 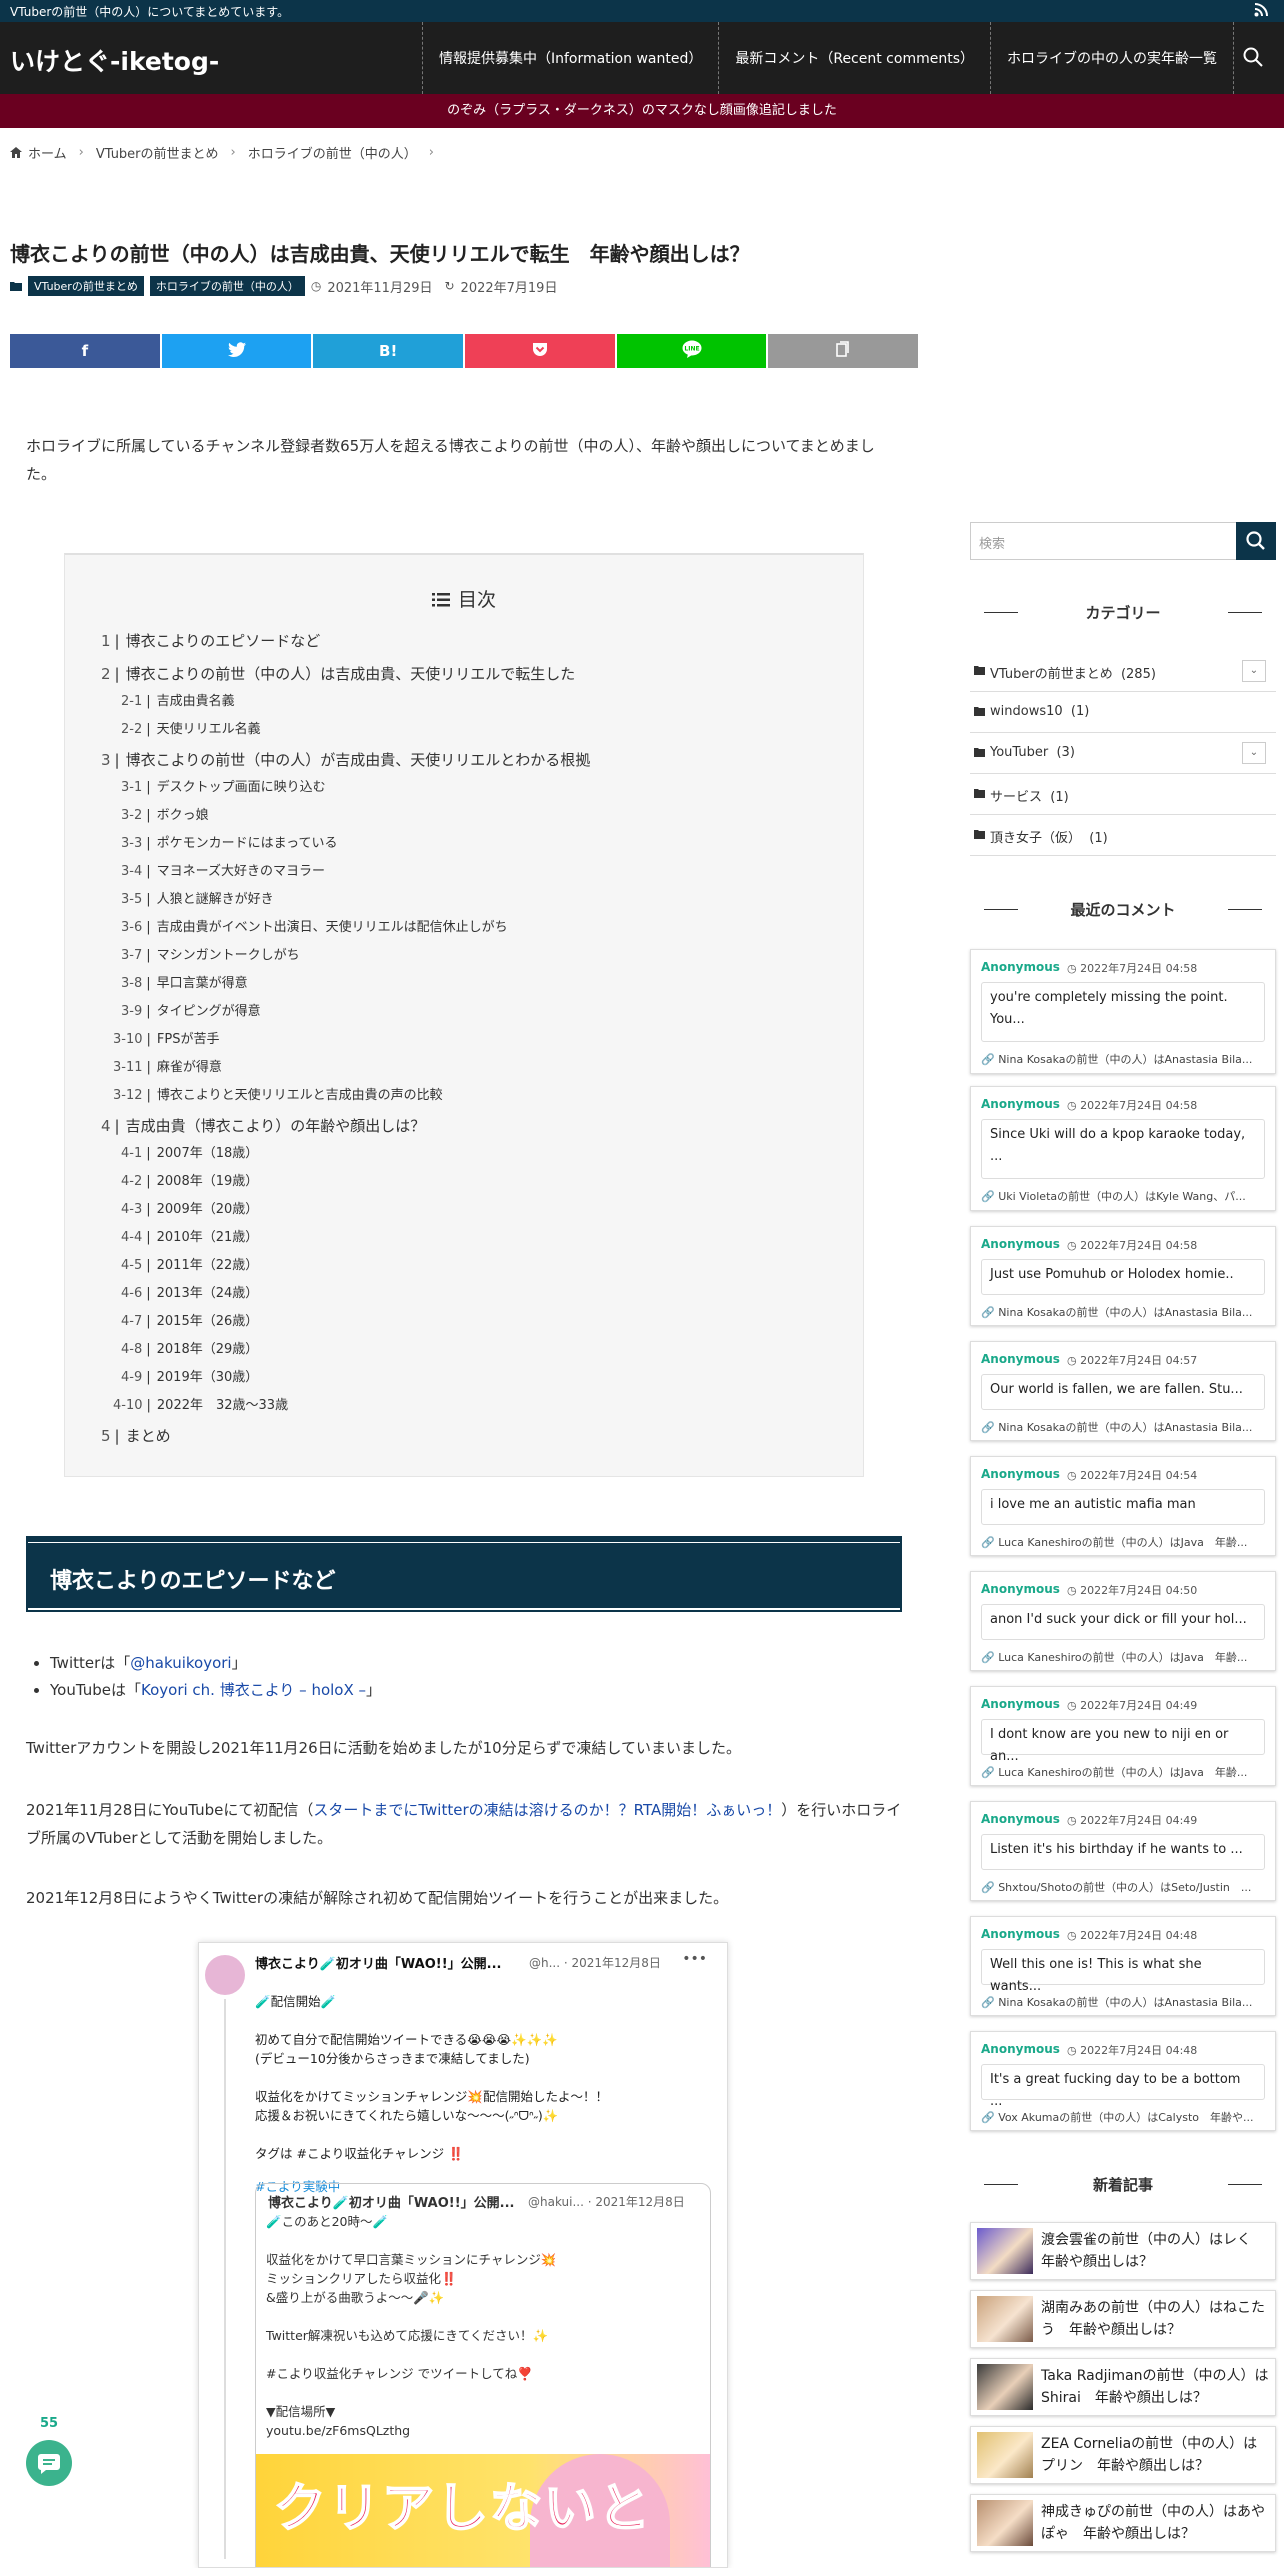 I want to click on toc-subitem: 3-7 | マシンガントークしがち, so click(x=492, y=953).